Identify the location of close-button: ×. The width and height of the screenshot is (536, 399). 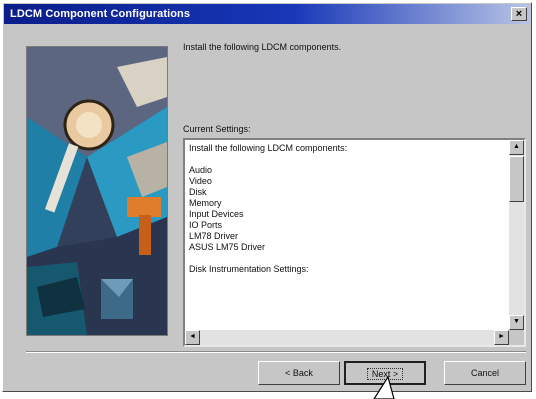
(519, 14).